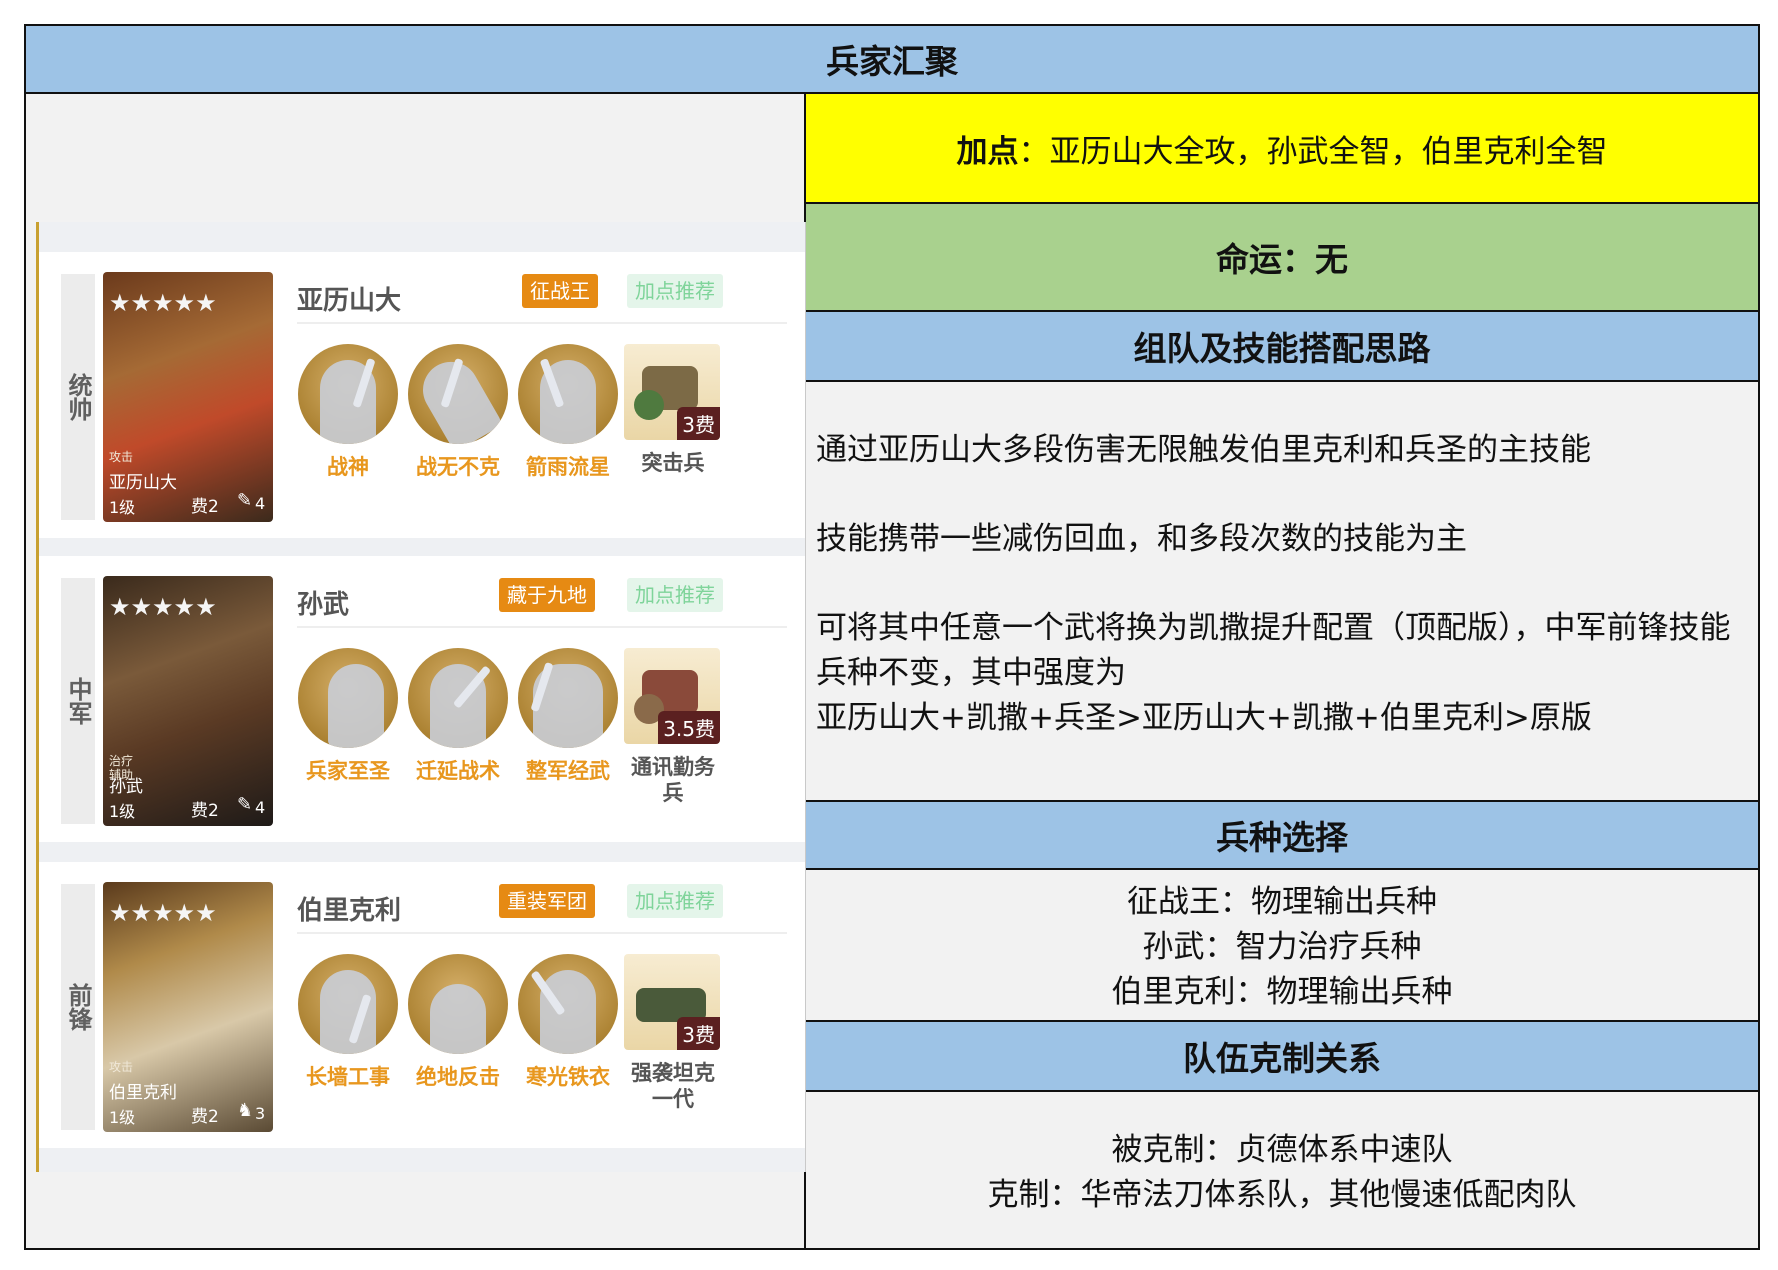  I want to click on position-label: 中军, so click(78, 701).